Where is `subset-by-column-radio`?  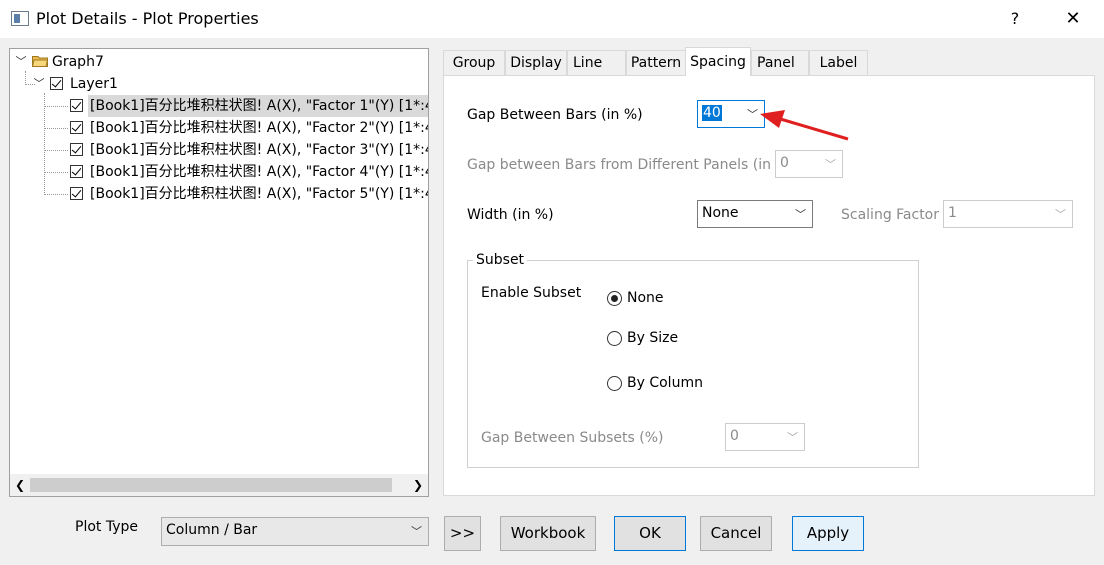
subset-by-column-radio is located at coordinates (614, 383).